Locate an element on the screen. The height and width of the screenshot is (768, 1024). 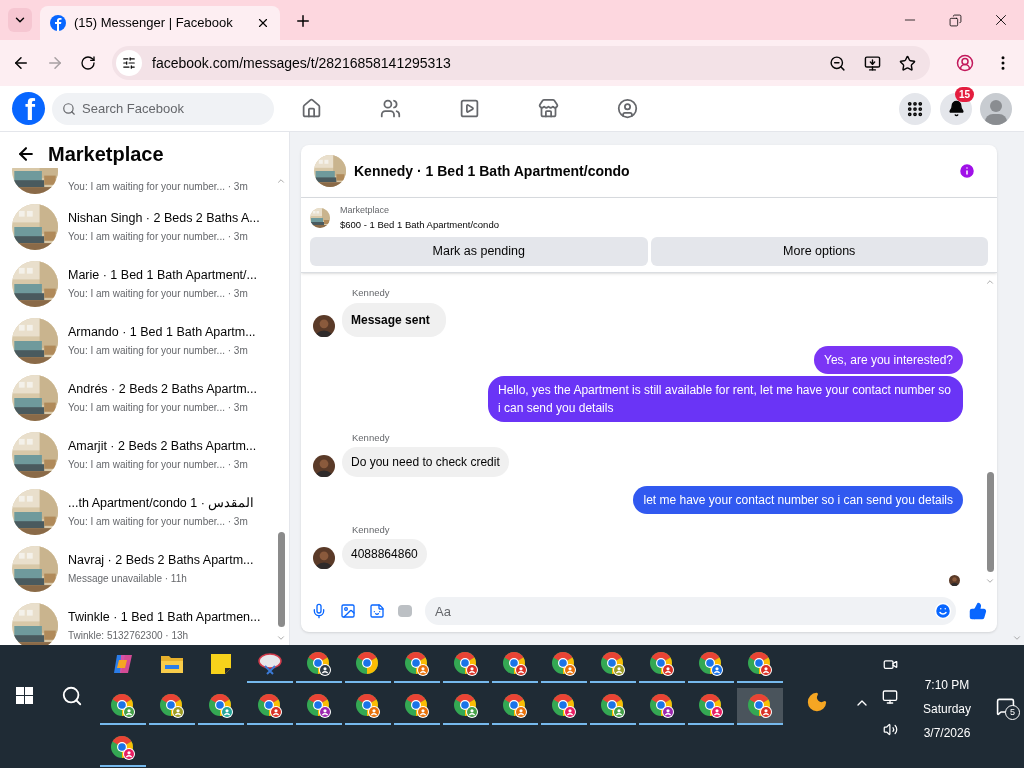
restore-icon is located at coordinates (955, 20).